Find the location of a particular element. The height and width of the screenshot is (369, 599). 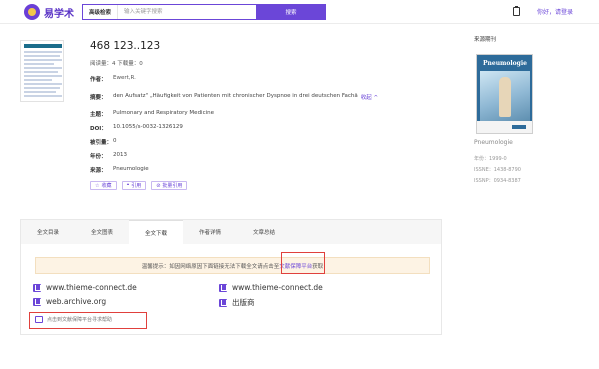

article-actions: ☆ 收藏 ❝ 引用 ⊘ 批量引用 is located at coordinates (139, 185).